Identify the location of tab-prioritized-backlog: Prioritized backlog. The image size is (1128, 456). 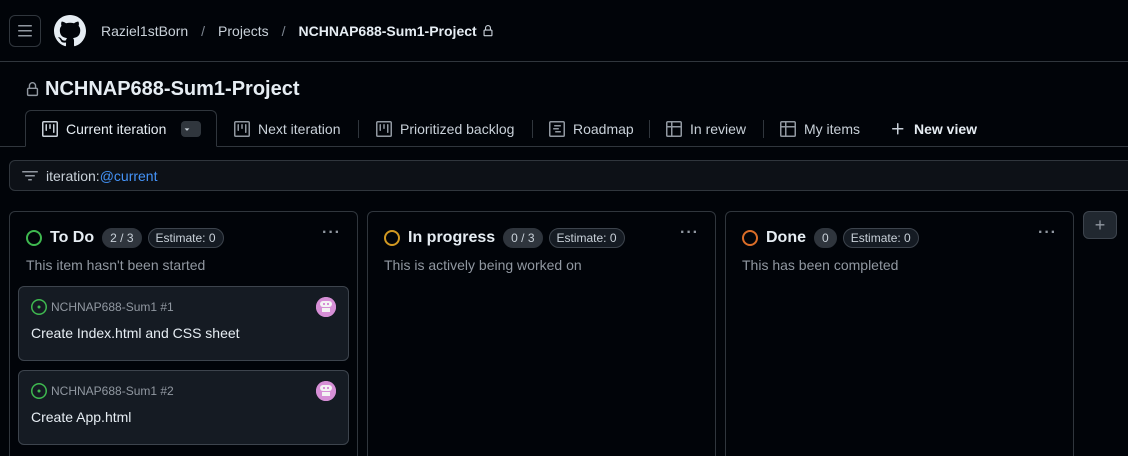
(445, 128).